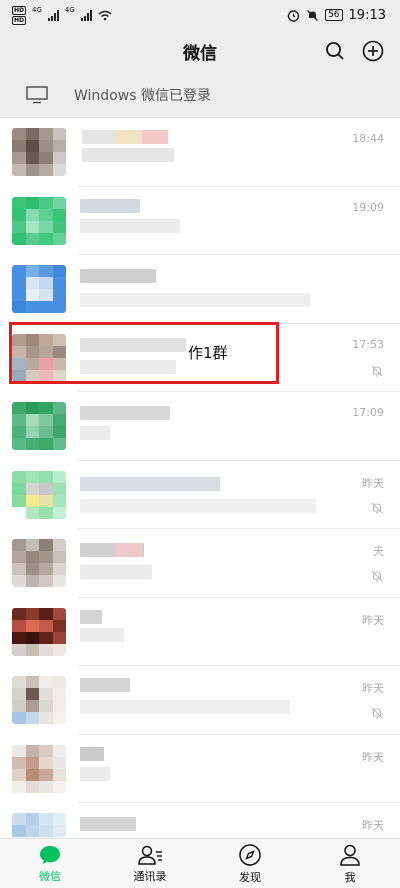  I want to click on title-bar: 微信, so click(200, 51).